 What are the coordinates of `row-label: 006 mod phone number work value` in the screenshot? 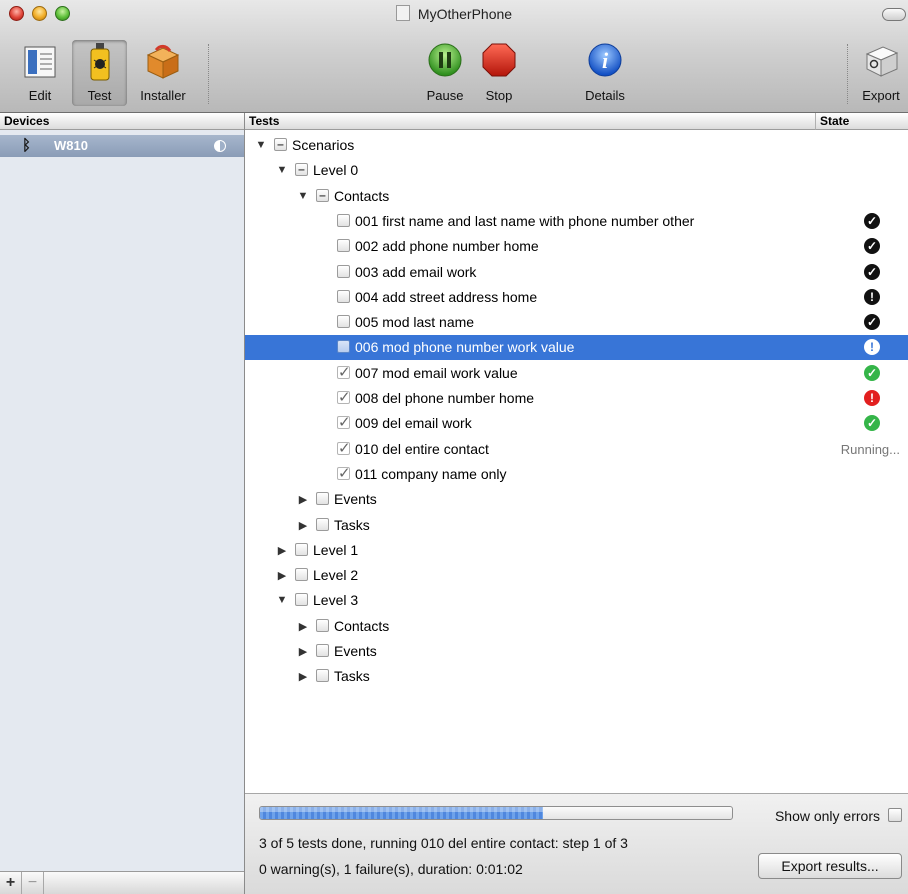 It's located at (465, 347).